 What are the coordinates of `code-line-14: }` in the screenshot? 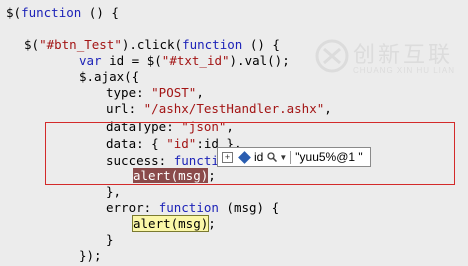 It's located at (110, 239).